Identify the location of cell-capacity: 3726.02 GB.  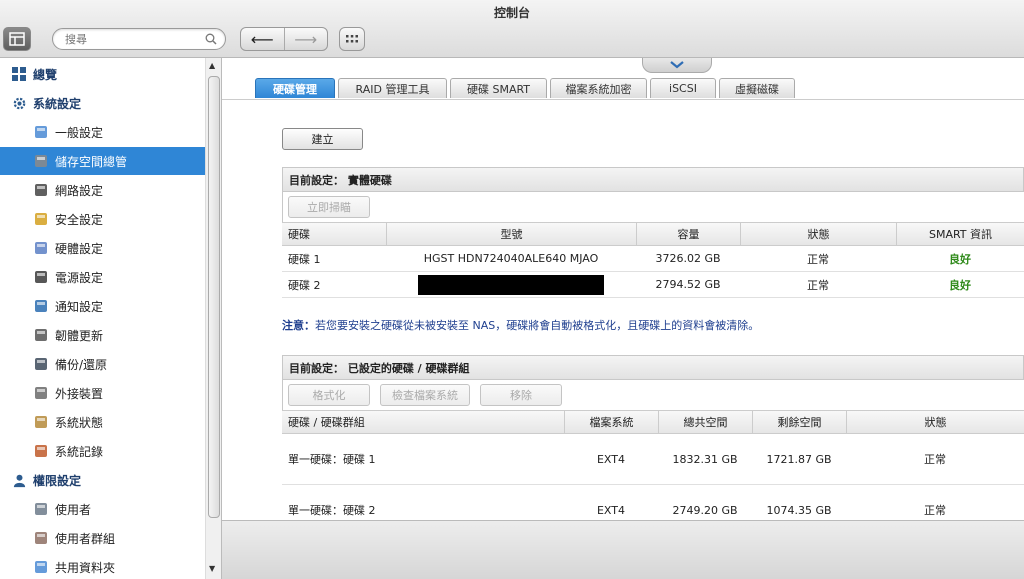
(688, 258).